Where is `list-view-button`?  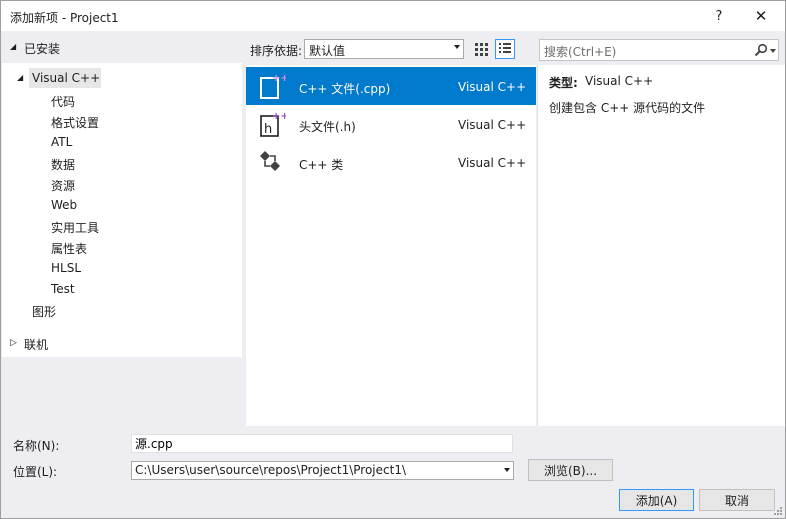
list-view-button is located at coordinates (505, 49).